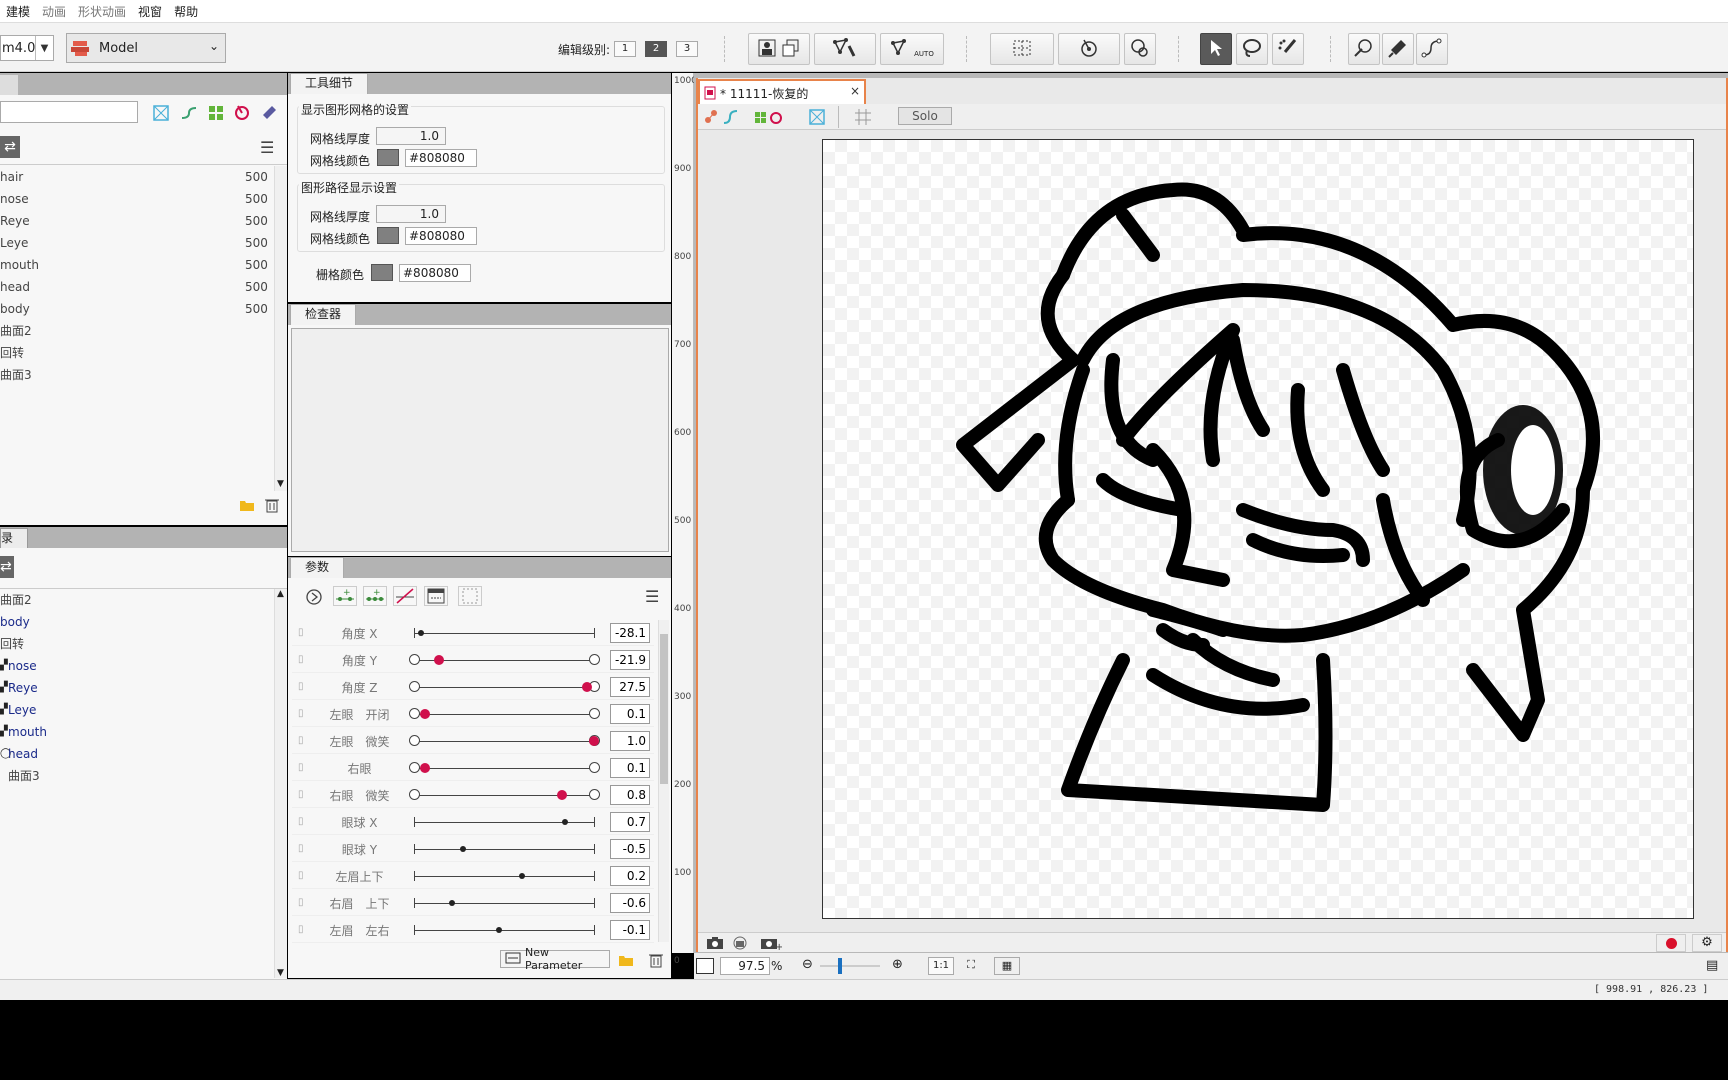 This screenshot has width=1728, height=1080. I want to click on deformer-show-icon, so click(722, 118).